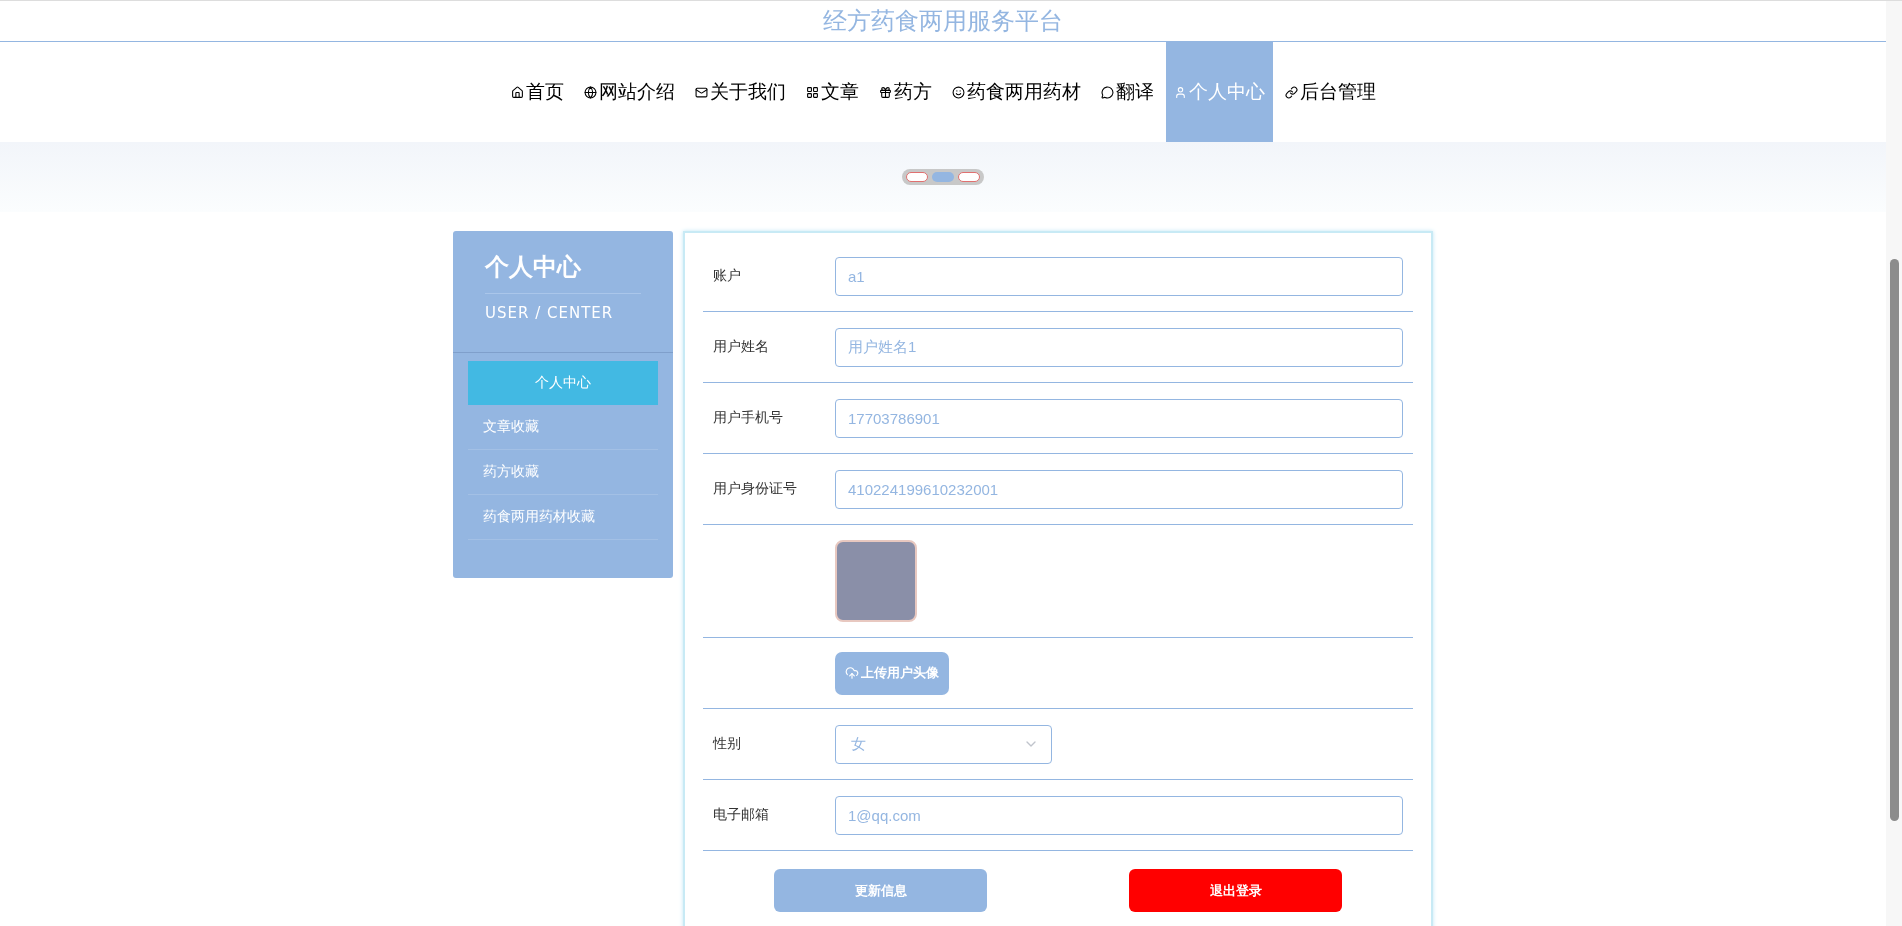 This screenshot has height=926, width=1902. Describe the element at coordinates (590, 92) in the screenshot. I see `globe-icon` at that location.